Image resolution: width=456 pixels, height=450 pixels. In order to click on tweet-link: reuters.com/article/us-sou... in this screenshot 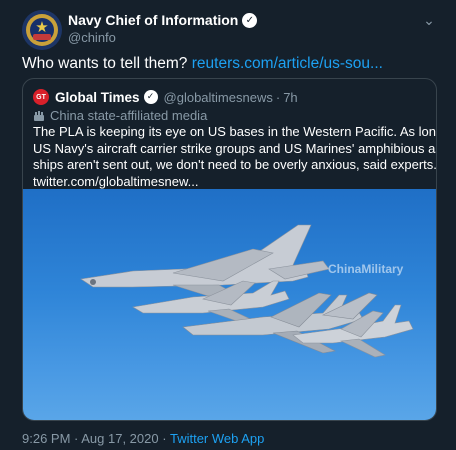, I will do `click(287, 63)`.